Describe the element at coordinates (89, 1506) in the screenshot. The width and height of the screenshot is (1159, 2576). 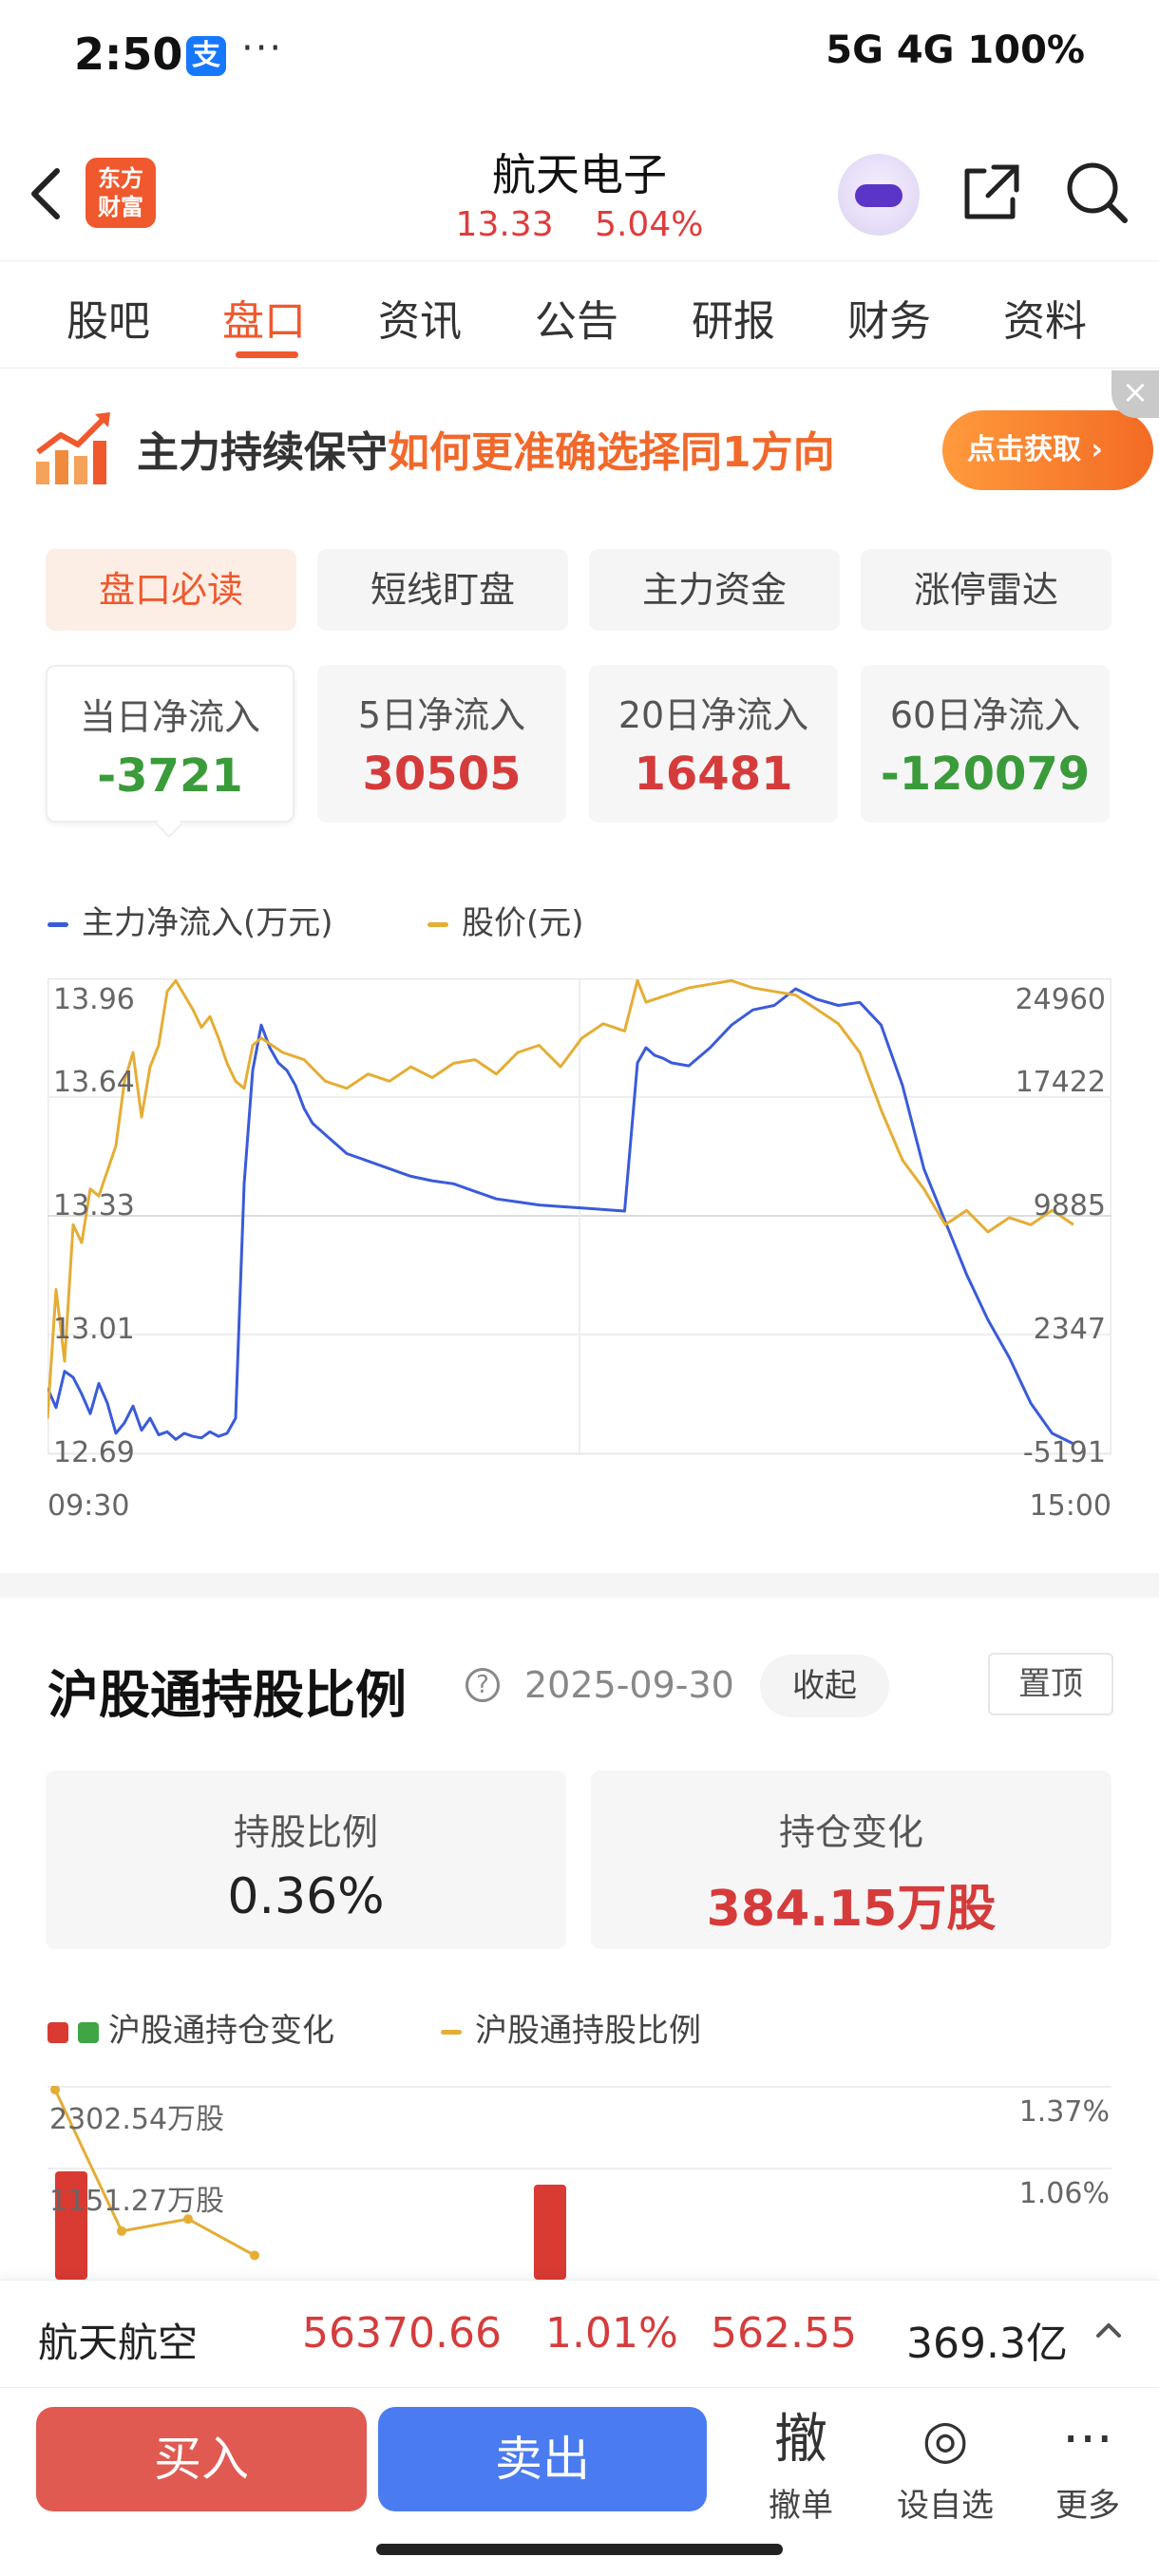
I see `x-tick-start: 09:30` at that location.